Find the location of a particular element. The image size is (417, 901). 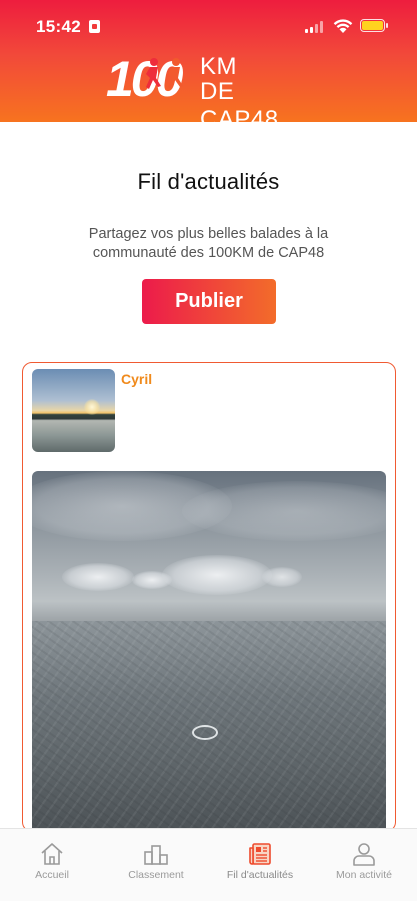

tab-mon-activite: Mon activité is located at coordinates (364, 865).